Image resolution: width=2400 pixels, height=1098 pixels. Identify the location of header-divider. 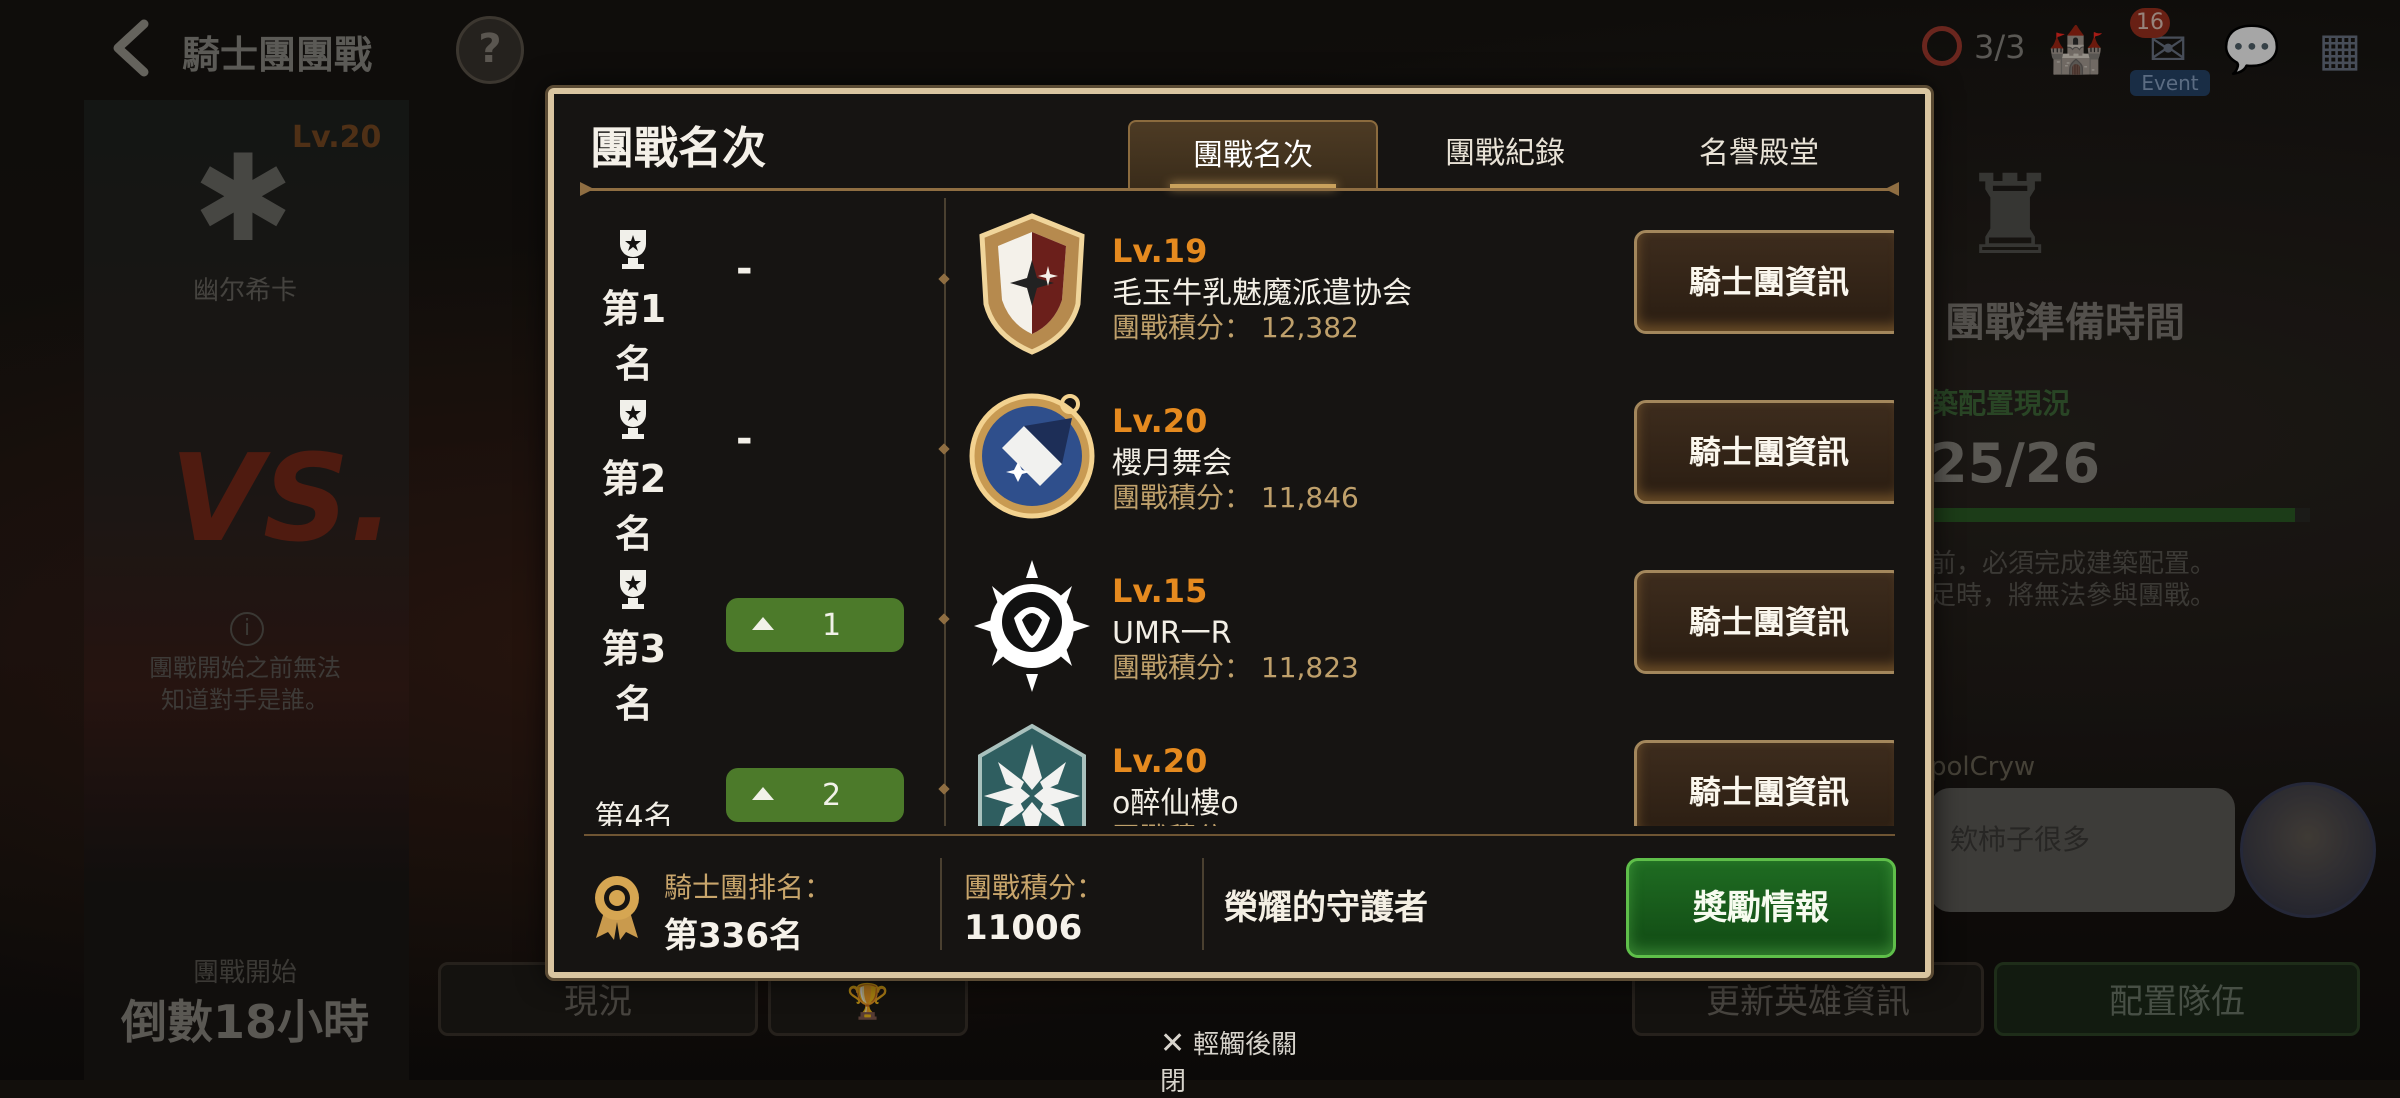
(1239, 189).